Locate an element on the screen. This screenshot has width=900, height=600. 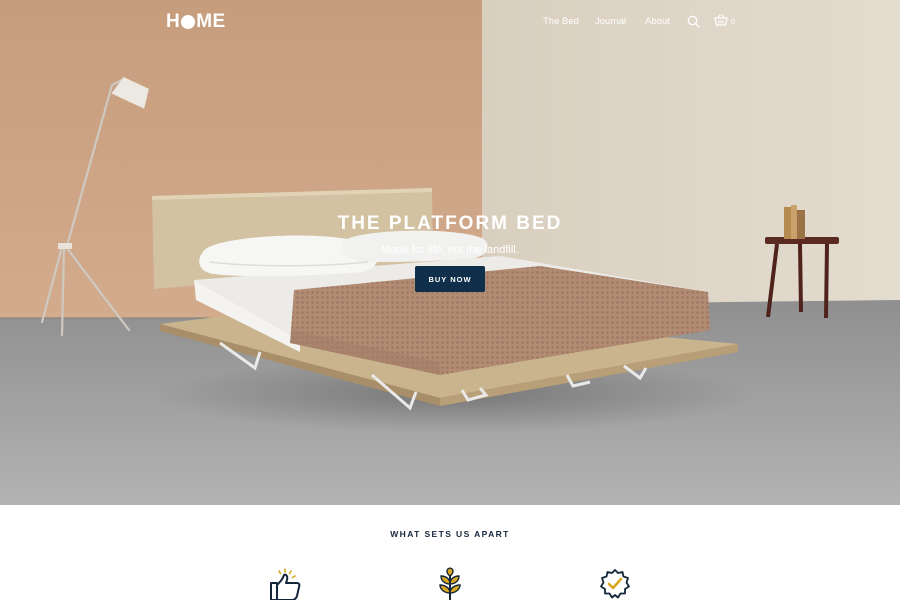
site-logo: H ME is located at coordinates (196, 22).